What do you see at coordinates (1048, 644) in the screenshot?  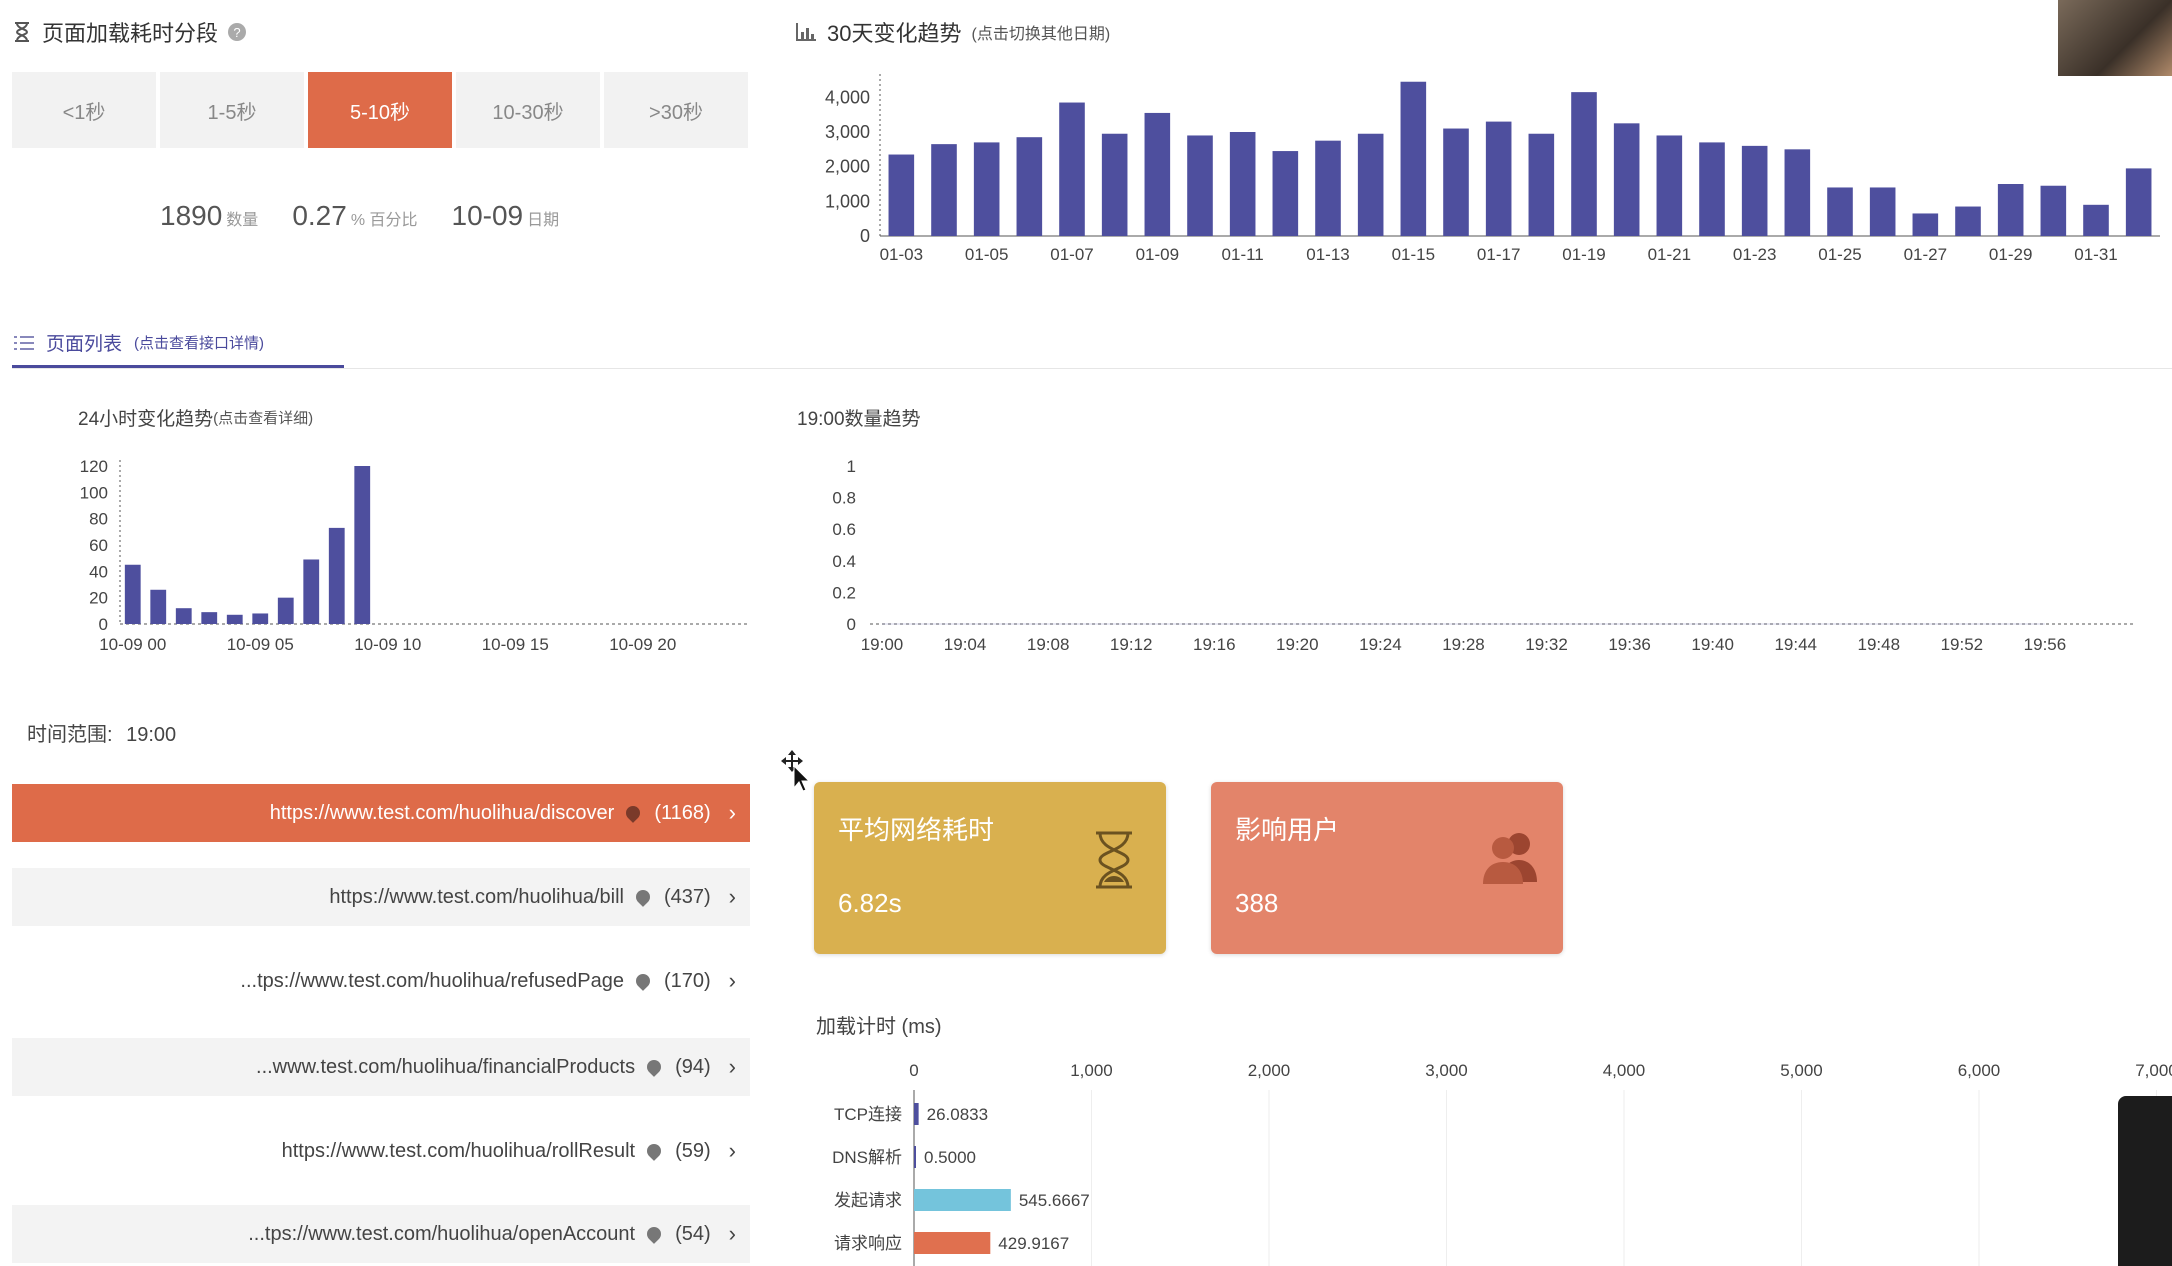 I see `x-tick-label: 19:08` at bounding box center [1048, 644].